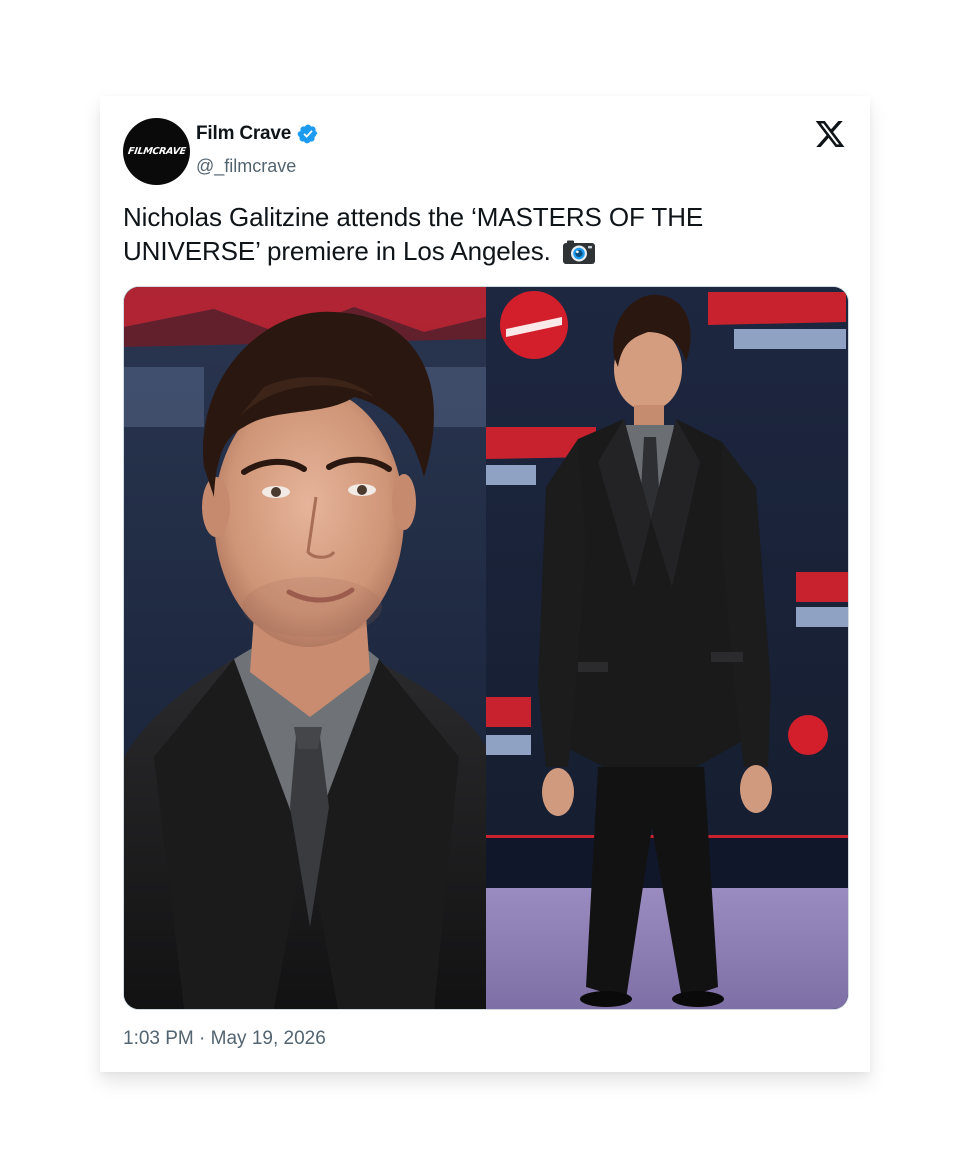 Image resolution: width=971 pixels, height=1173 pixels. Describe the element at coordinates (246, 166) in the screenshot. I see `author-handle: @_filmcrave` at that location.